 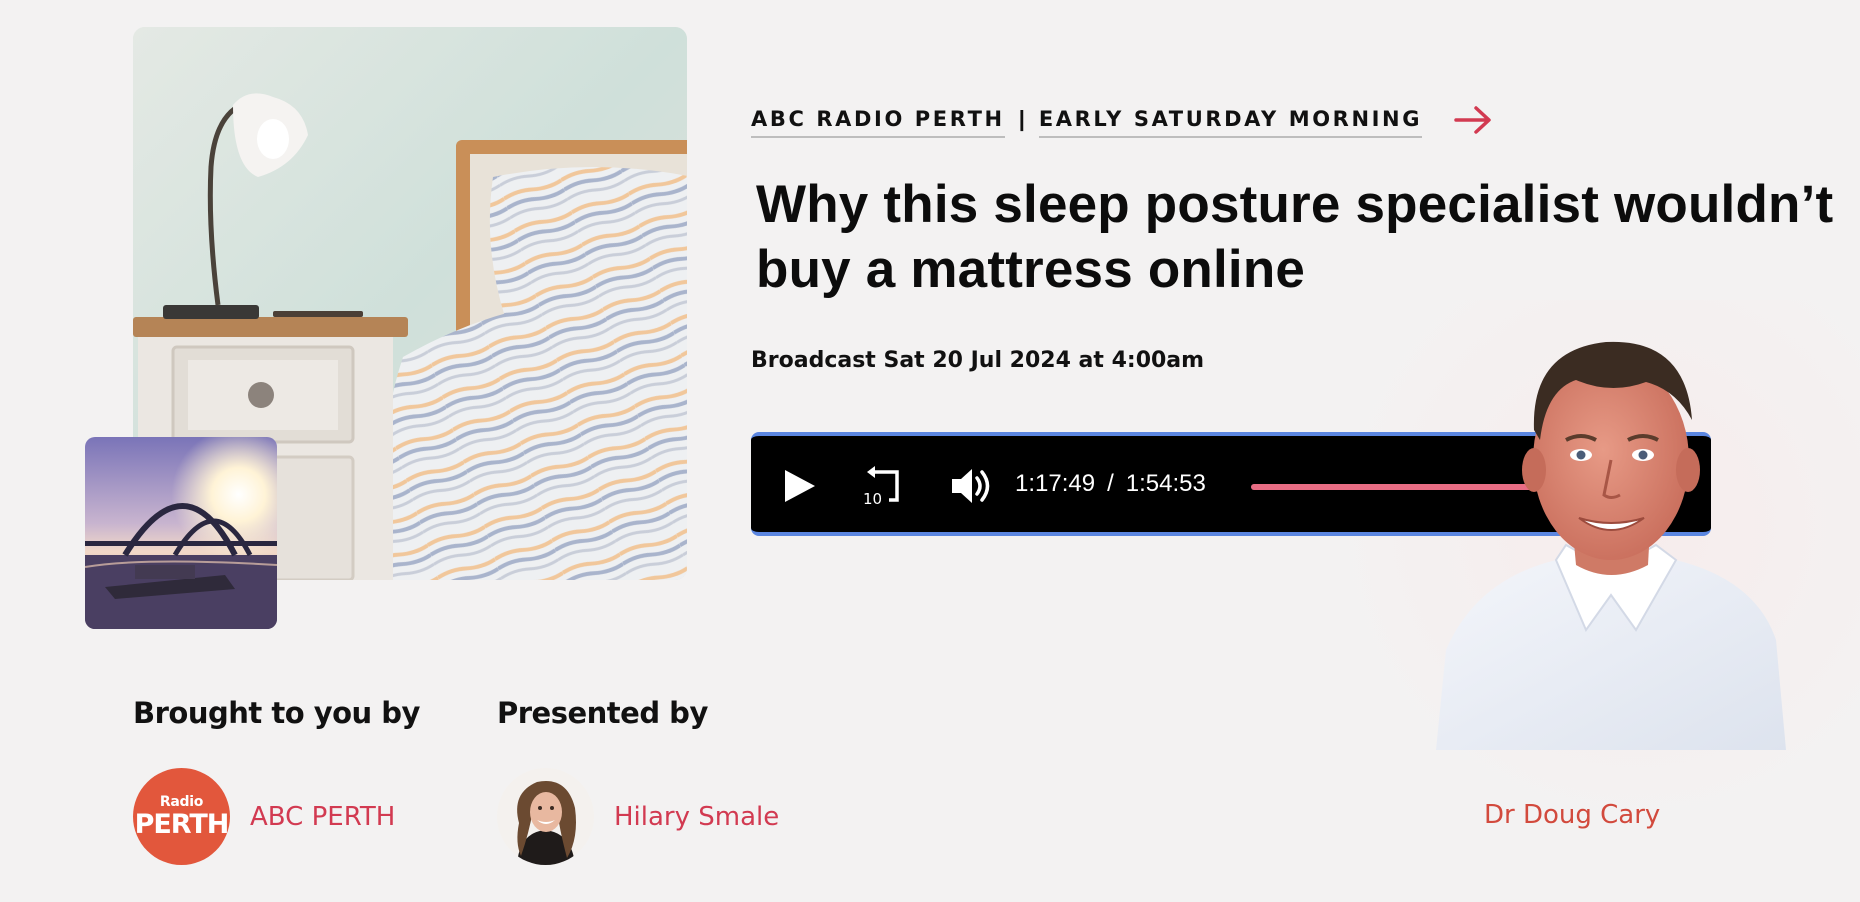 I want to click on rewind-10-icon: 10, so click(x=881, y=487).